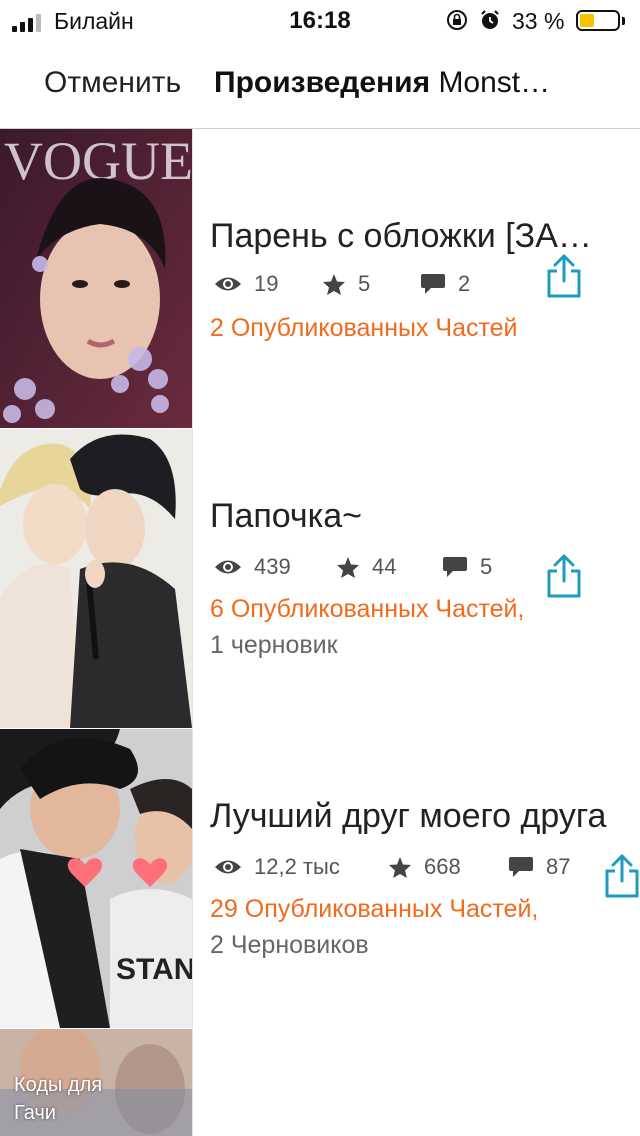  I want to click on story-cover-image: Коды для Гачи, so click(96, 1082).